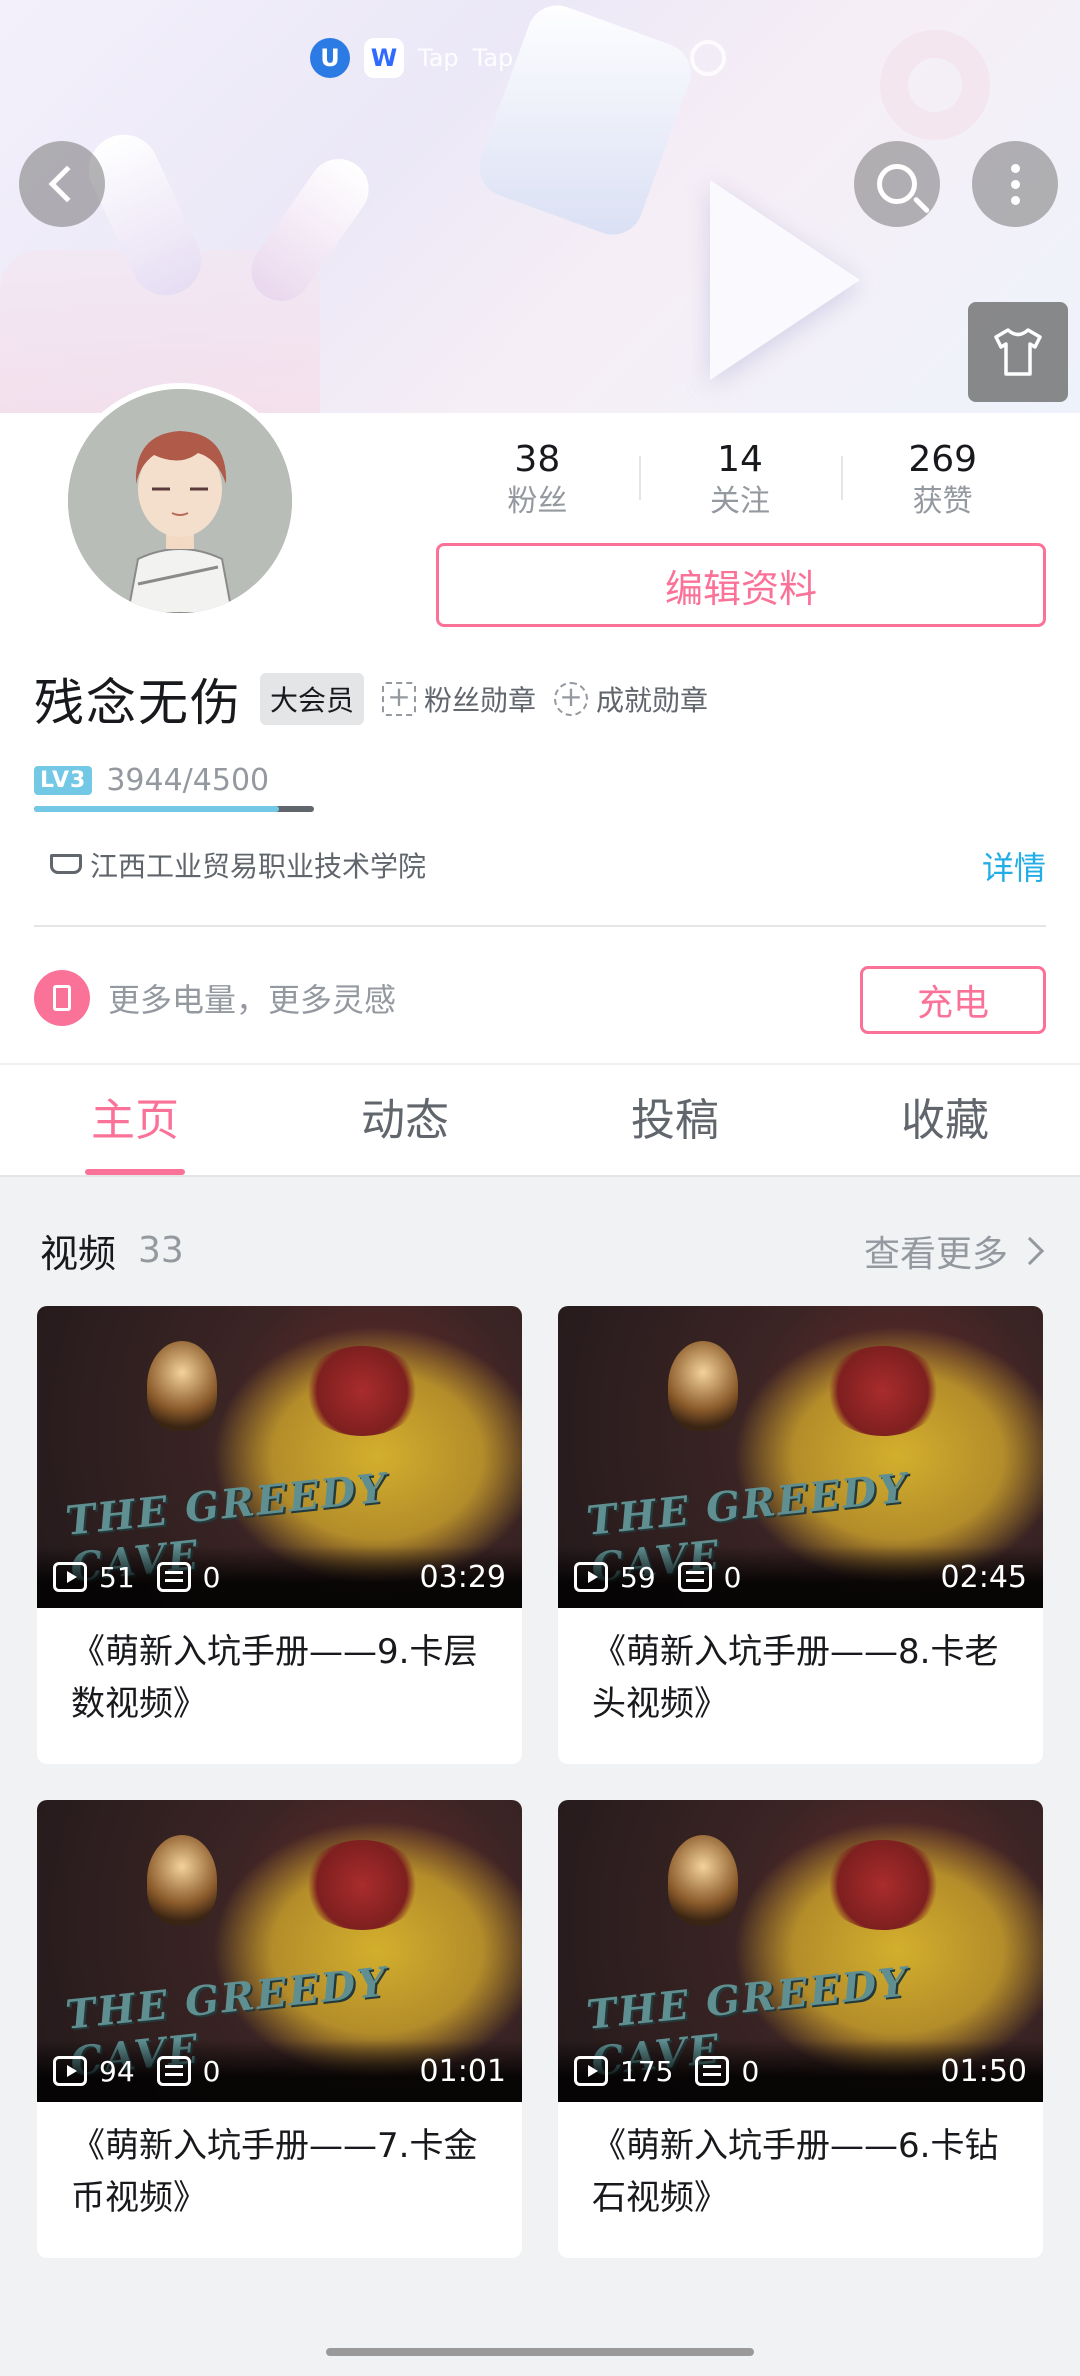 The height and width of the screenshot is (2376, 1080). Describe the element at coordinates (953, 1000) in the screenshot. I see `charge-button: 充电` at that location.